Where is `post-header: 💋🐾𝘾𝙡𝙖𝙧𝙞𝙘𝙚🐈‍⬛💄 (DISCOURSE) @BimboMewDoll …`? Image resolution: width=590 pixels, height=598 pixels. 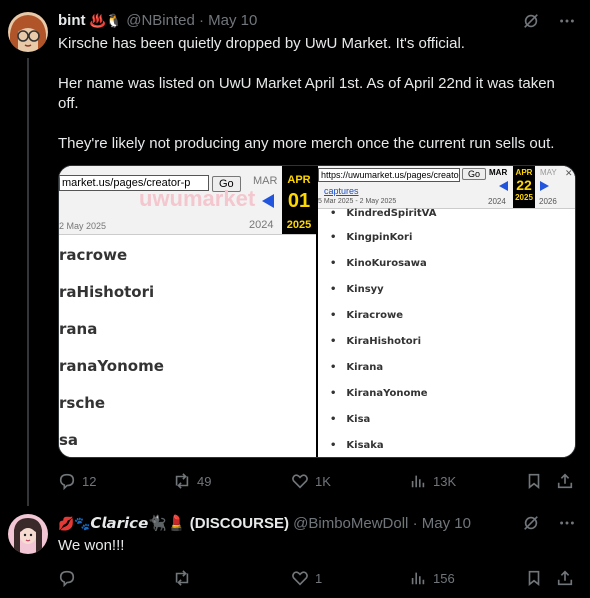
post-header: 💋🐾𝘾𝙡𝙖𝙧𝙞𝙘𝙚🐈‍⬛💄 (DISCOURSE) @BimboMewDoll … is located at coordinates (264, 523).